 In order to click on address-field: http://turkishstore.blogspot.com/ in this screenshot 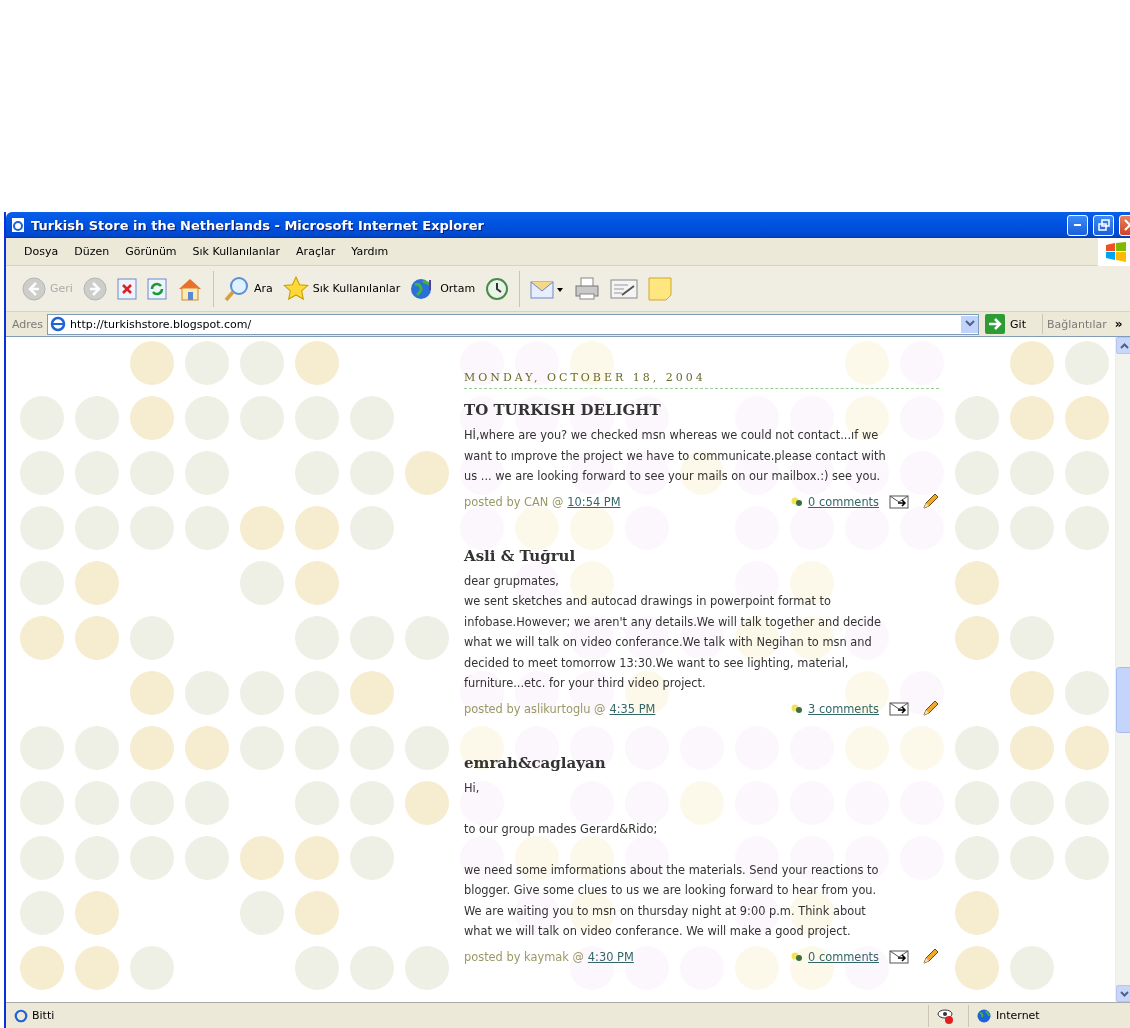, I will do `click(513, 324)`.